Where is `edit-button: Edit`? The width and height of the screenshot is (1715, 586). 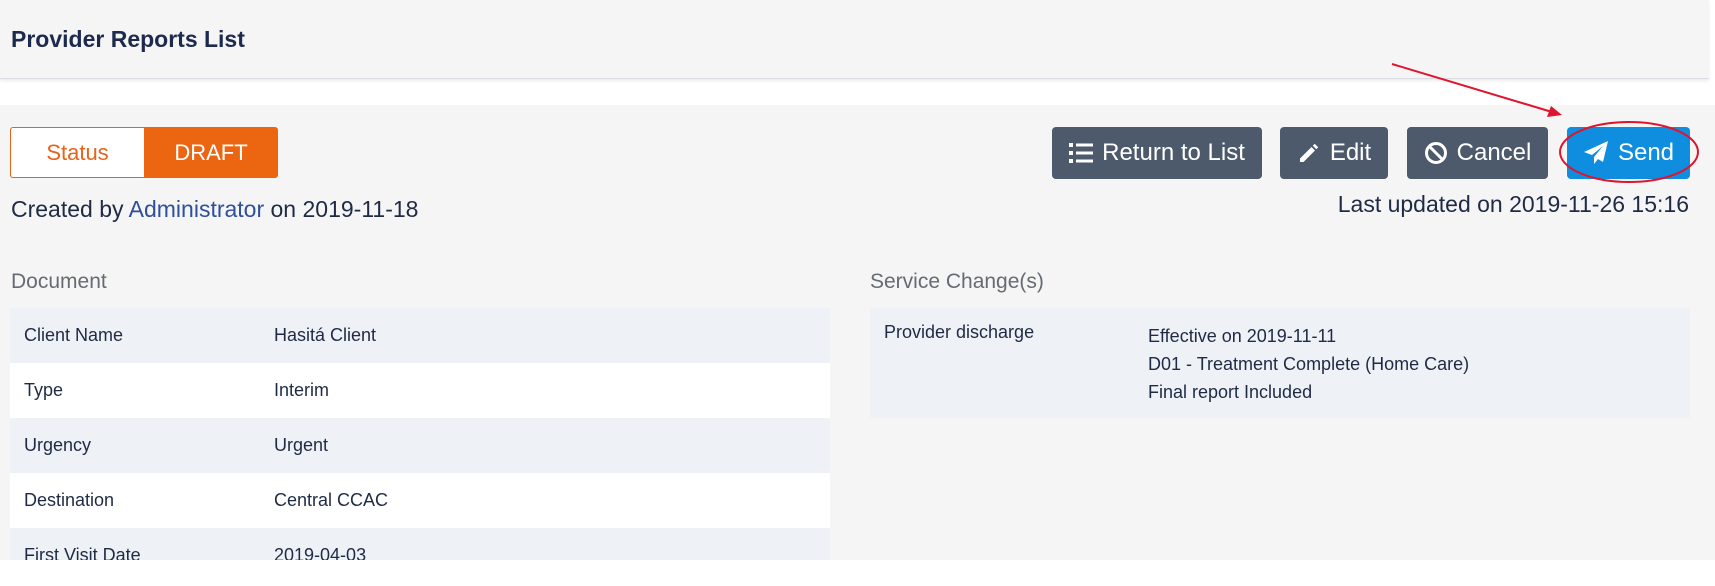
edit-button: Edit is located at coordinates (1334, 153).